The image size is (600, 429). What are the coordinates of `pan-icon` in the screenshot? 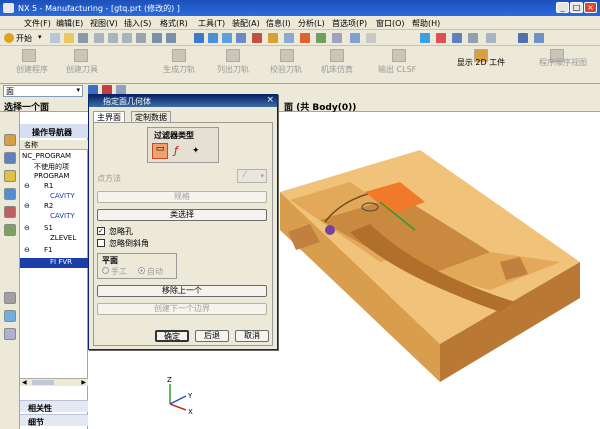 It's located at (227, 38).